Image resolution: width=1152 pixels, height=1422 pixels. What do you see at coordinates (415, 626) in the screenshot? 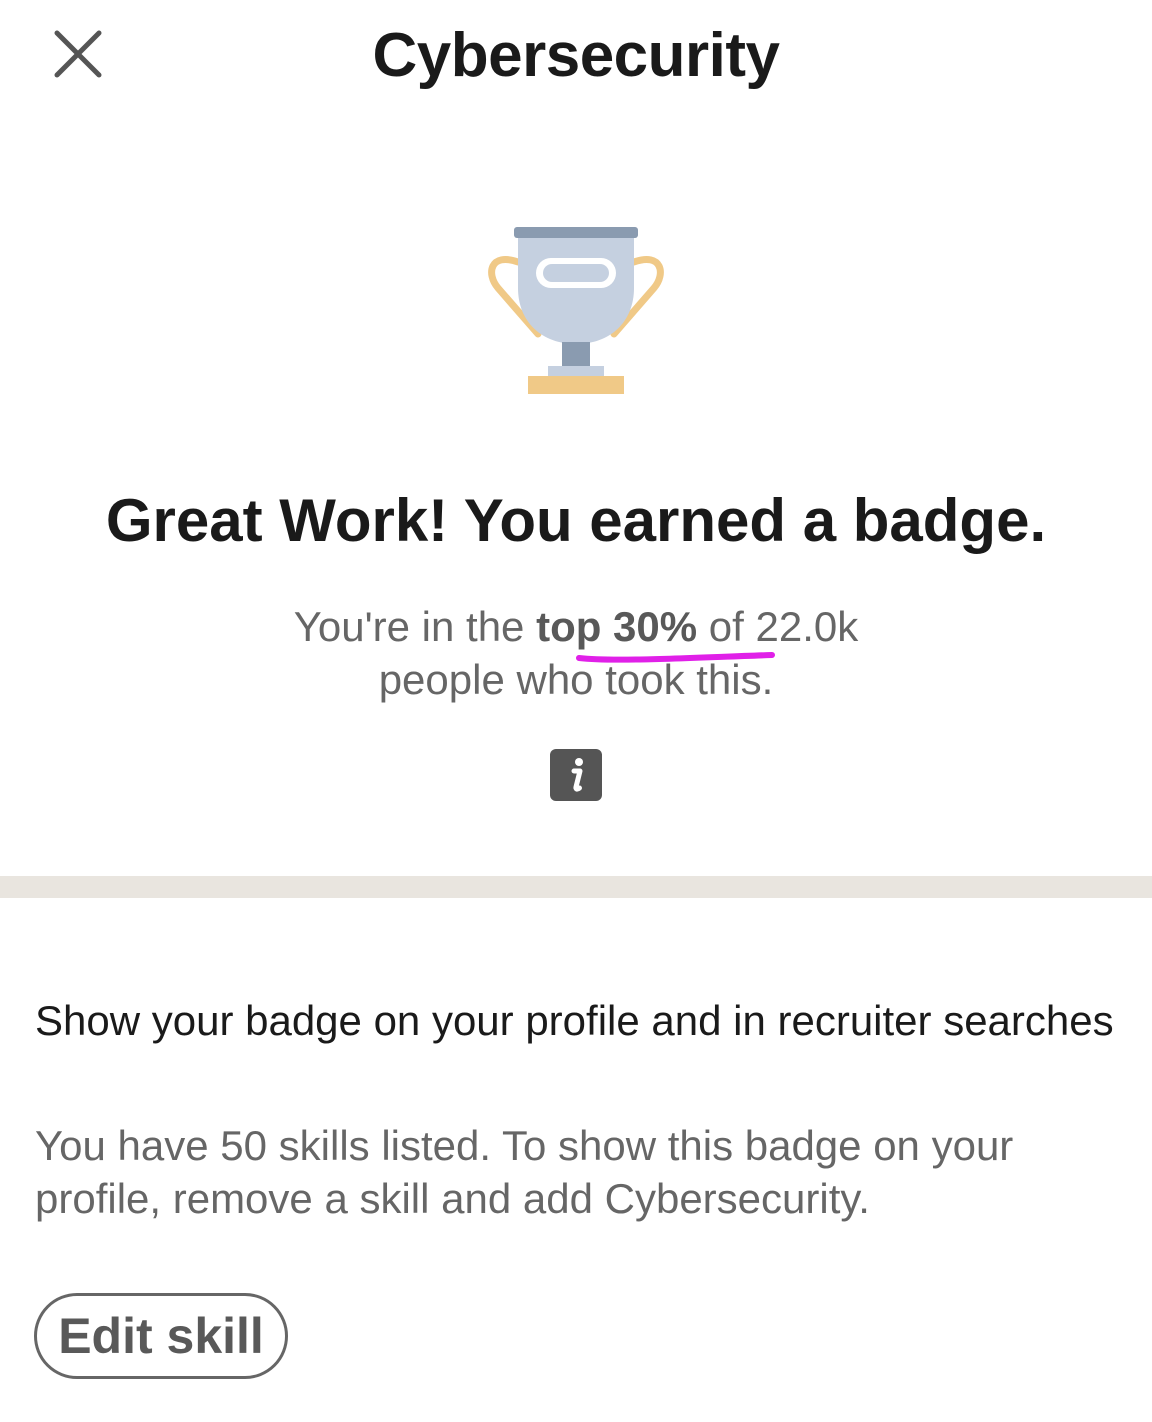
I see `stat-prefix: You're in the` at bounding box center [415, 626].